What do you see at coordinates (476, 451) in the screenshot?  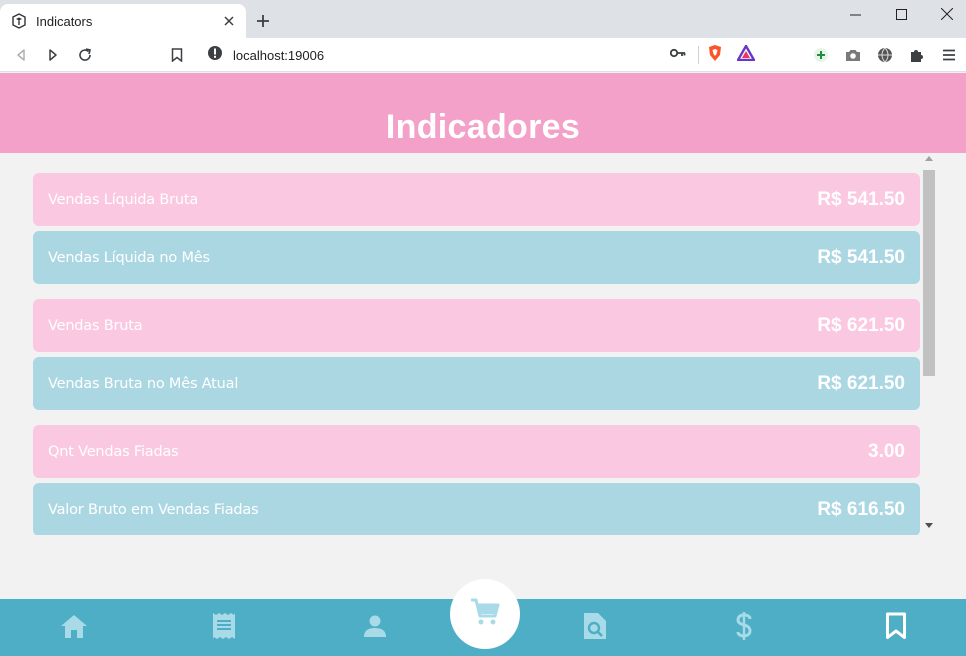 I see `indicator-card: Qnt Vendas Fiadas 3.00` at bounding box center [476, 451].